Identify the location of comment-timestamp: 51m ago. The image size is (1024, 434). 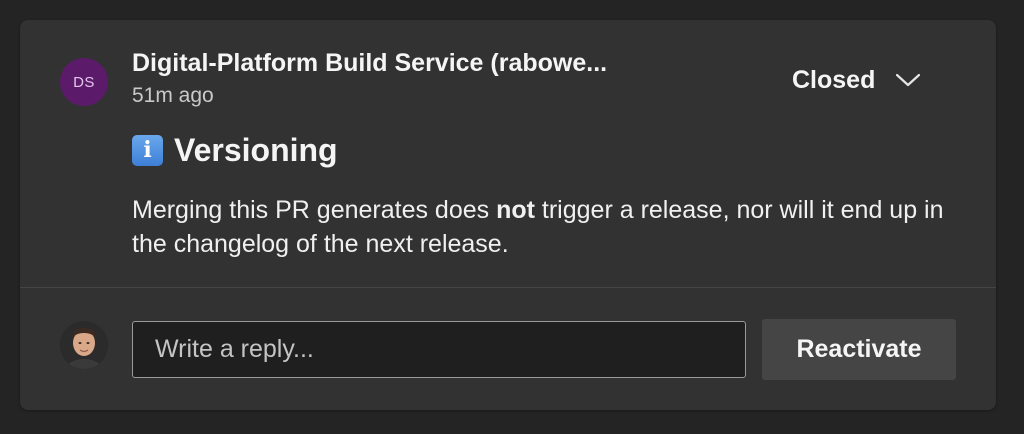
(173, 96).